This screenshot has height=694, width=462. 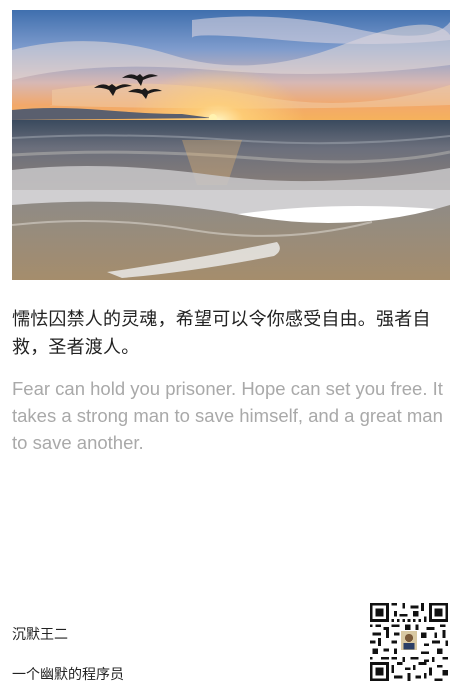 What do you see at coordinates (68, 675) in the screenshot?
I see `author-subtitle: 一个幽默的程序员` at bounding box center [68, 675].